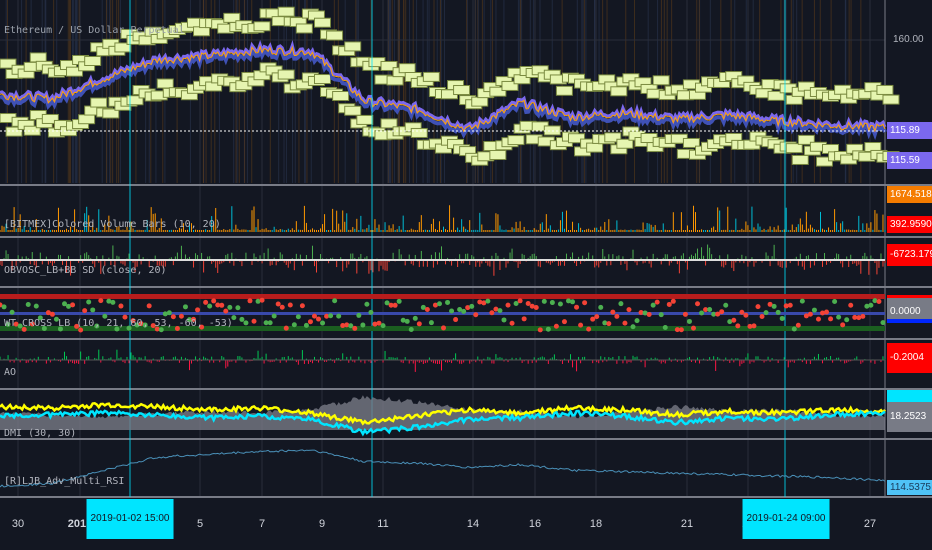  What do you see at coordinates (596, 524) in the screenshot?
I see `time-tick: 18` at bounding box center [596, 524].